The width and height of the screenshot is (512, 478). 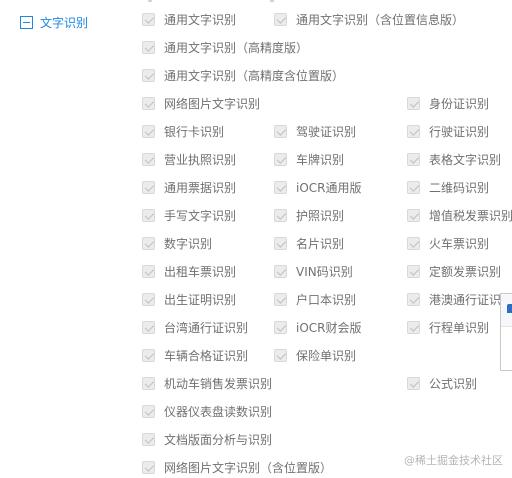 I want to click on checkbox-item: 表格文字识别, so click(x=454, y=159).